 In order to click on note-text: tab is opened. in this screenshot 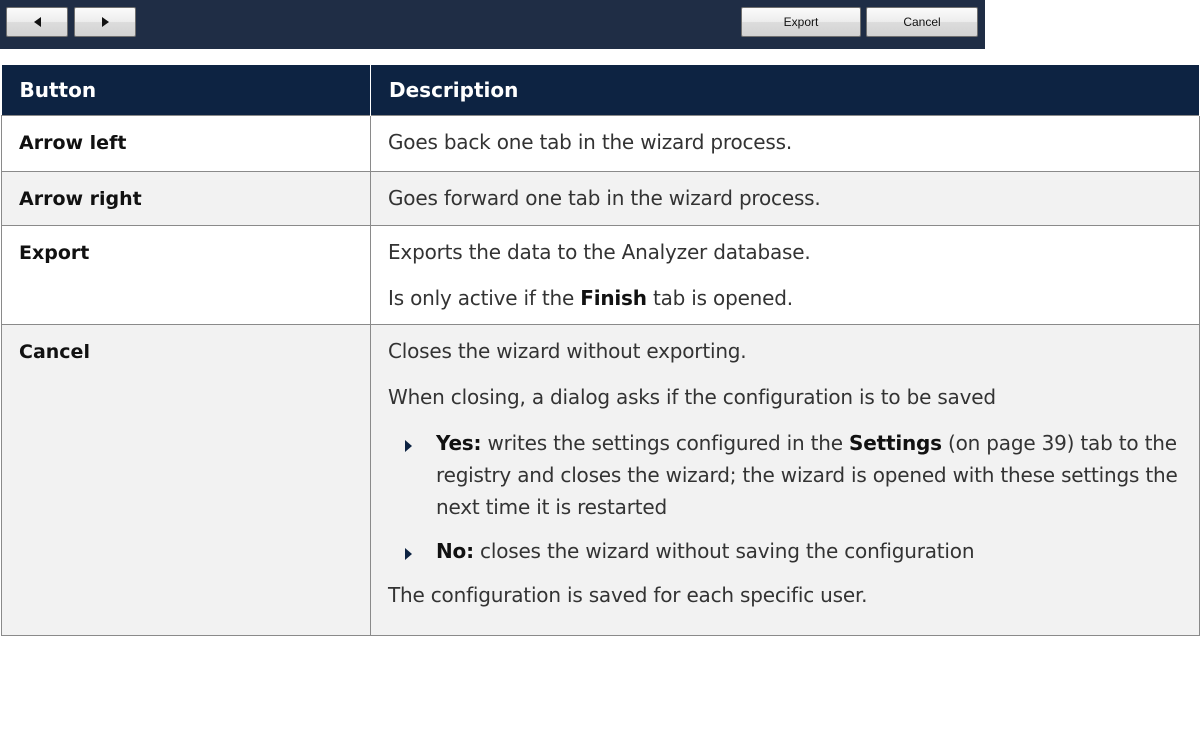, I will do `click(719, 297)`.